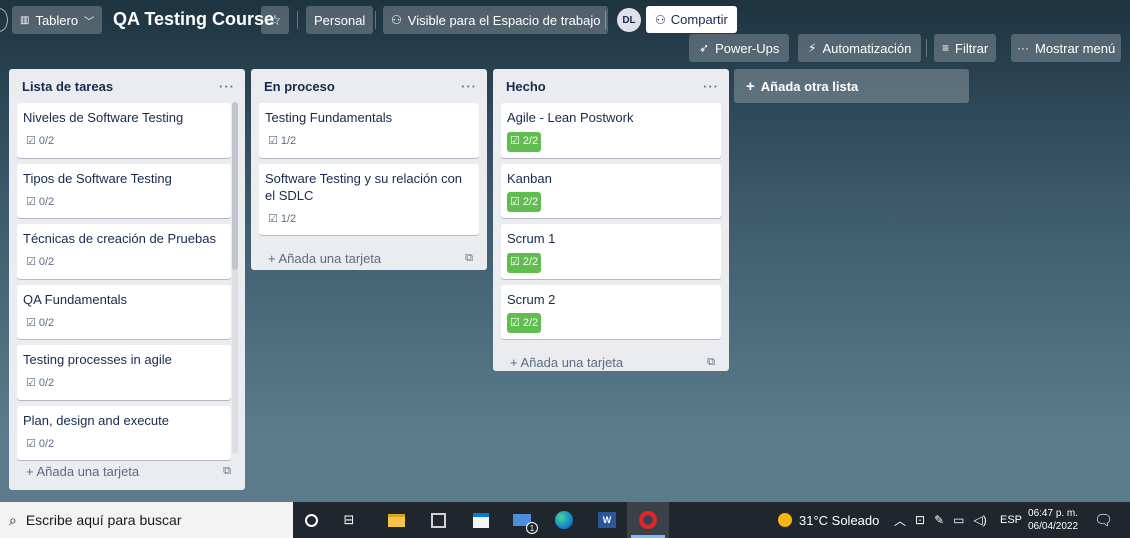 This screenshot has height=538, width=1130. Describe the element at coordinates (75, 299) in the screenshot. I see `card-title: QA Fundamentals` at that location.